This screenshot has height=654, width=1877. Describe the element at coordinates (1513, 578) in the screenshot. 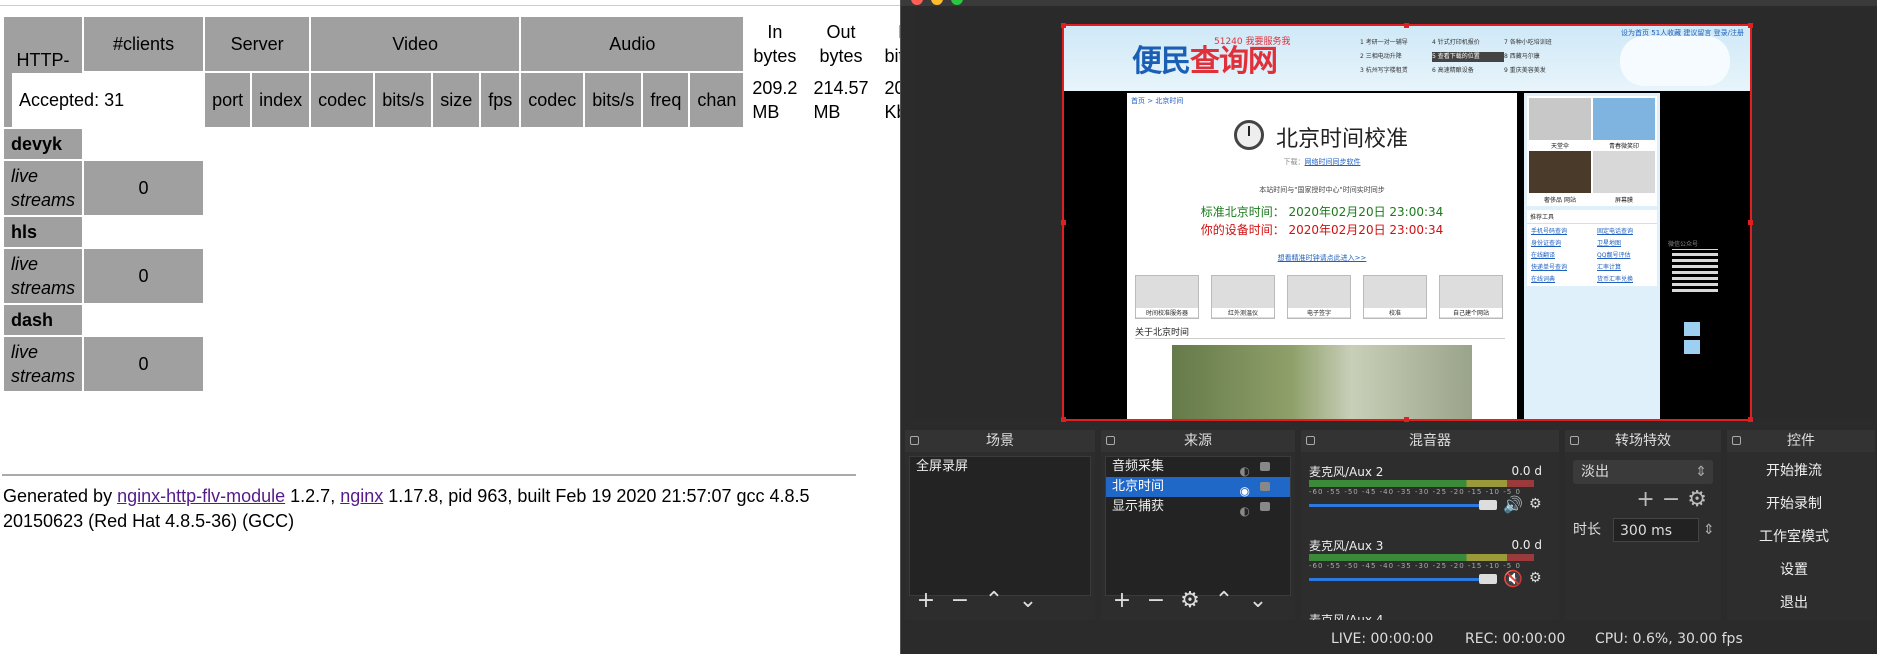

I see `muted-speaker-icon: 🔇` at that location.